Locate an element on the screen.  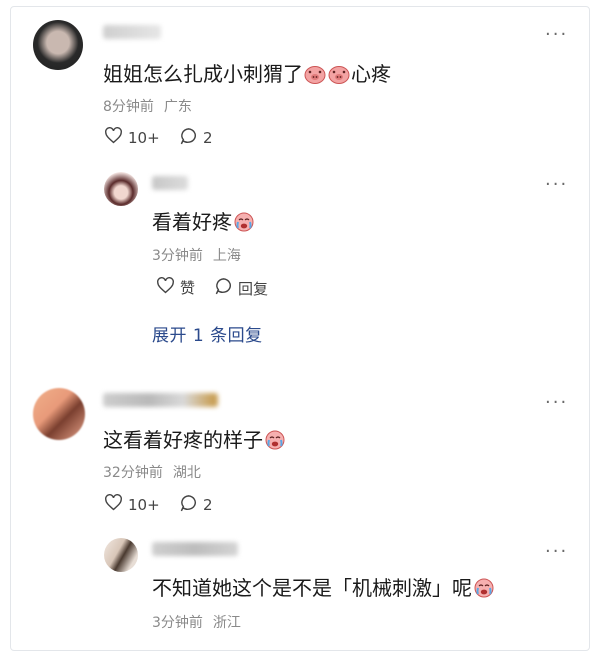
comment-text-main: 姐姐怎么扎成小刺猬了 is located at coordinates (203, 74).